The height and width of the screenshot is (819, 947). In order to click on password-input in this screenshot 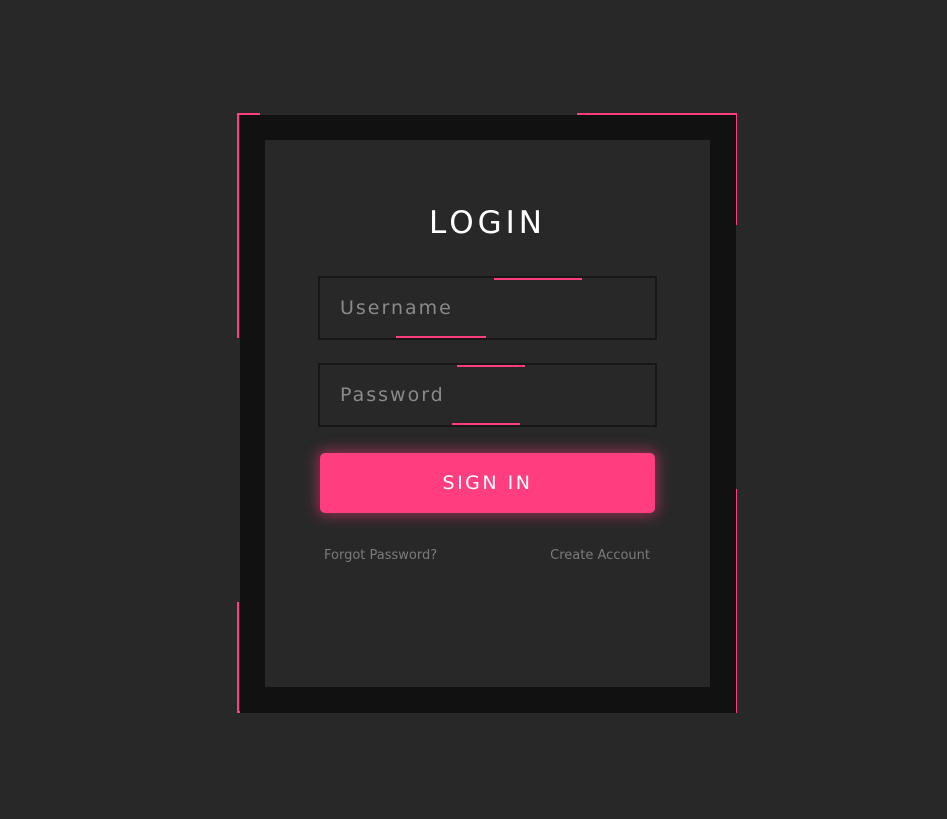, I will do `click(487, 395)`.